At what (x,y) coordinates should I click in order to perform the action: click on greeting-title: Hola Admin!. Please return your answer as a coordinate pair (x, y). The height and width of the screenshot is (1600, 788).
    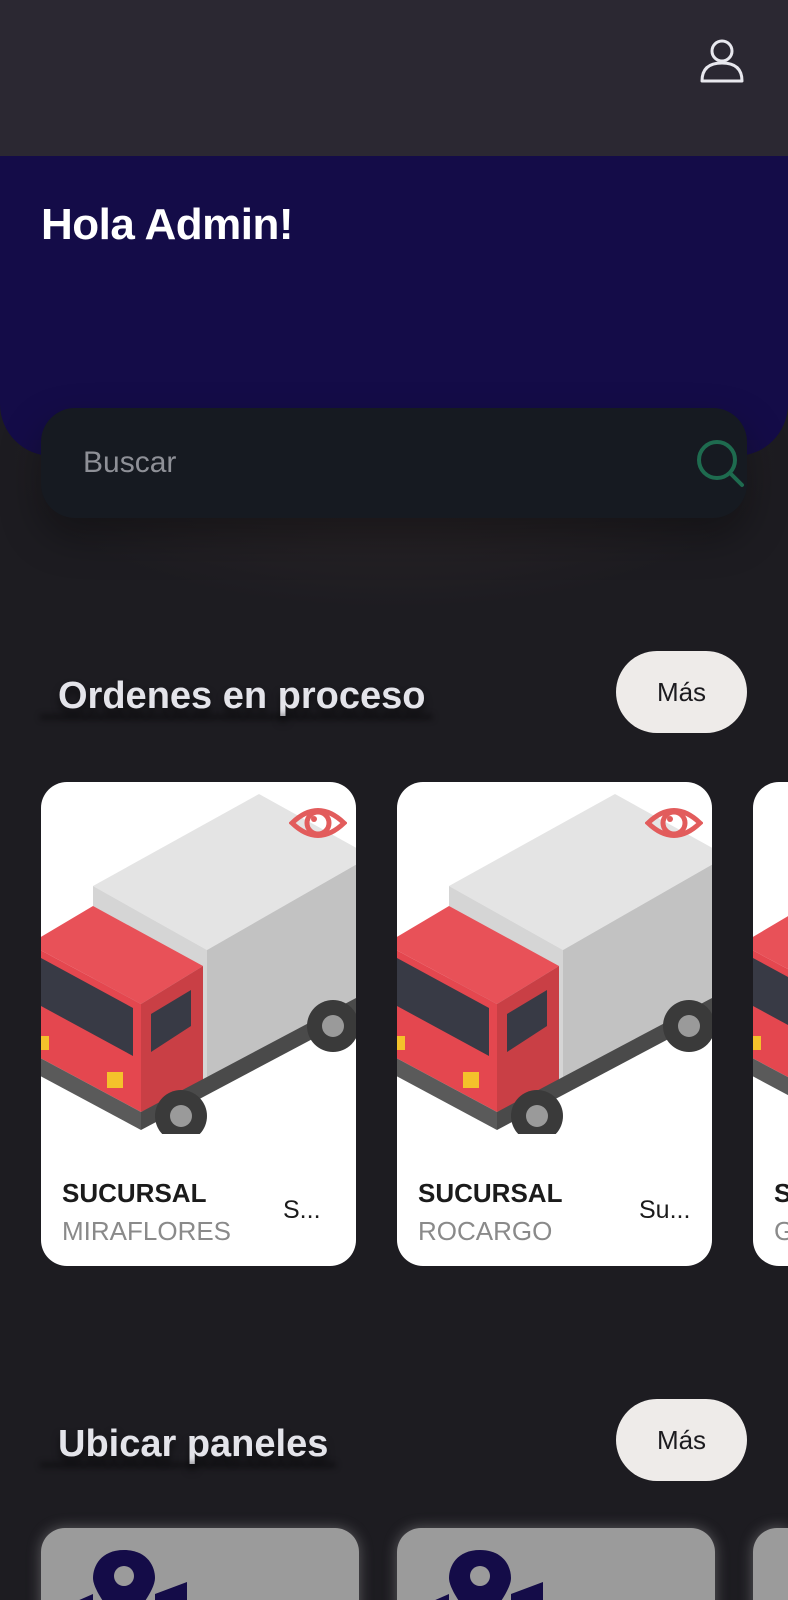
    Looking at the image, I should click on (167, 224).